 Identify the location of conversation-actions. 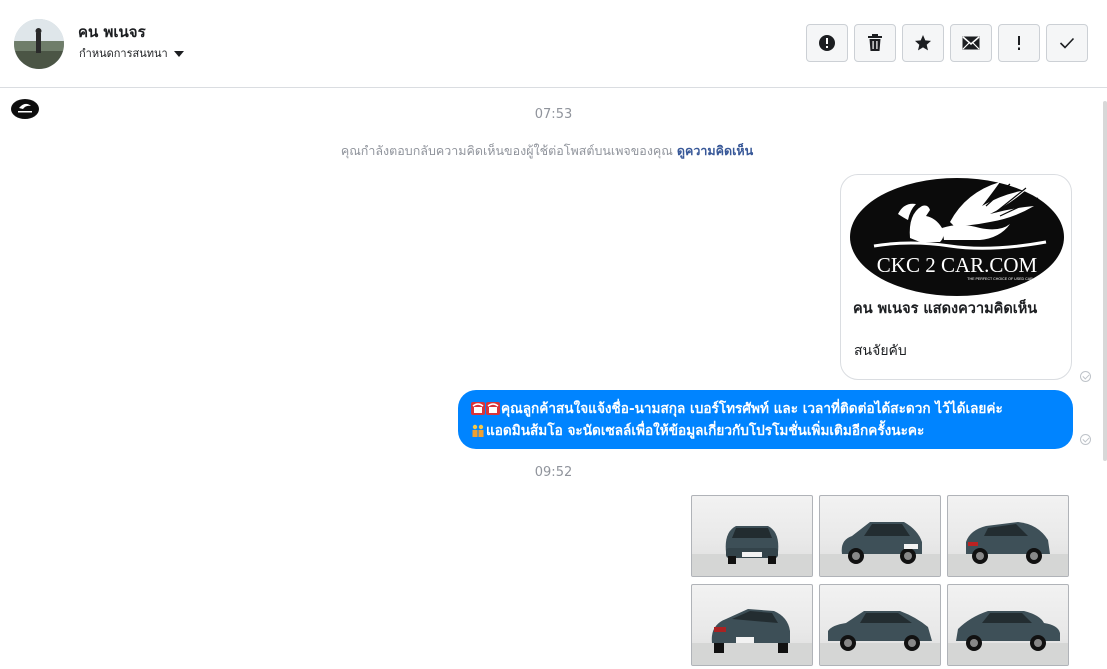
(947, 43).